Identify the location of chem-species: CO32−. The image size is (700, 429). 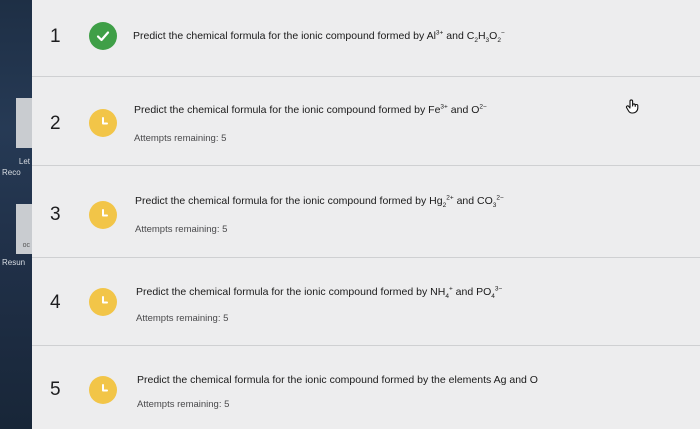
(490, 202).